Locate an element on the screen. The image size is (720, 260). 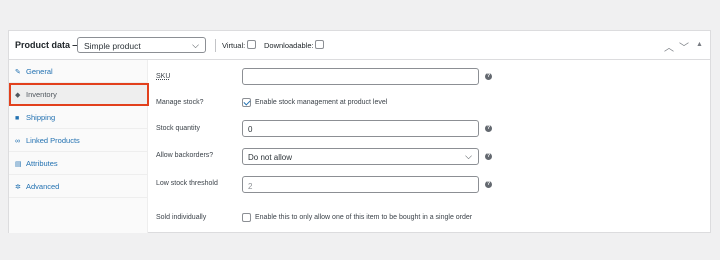
tab-inventory: ◆ Inventory is located at coordinates (78, 94).